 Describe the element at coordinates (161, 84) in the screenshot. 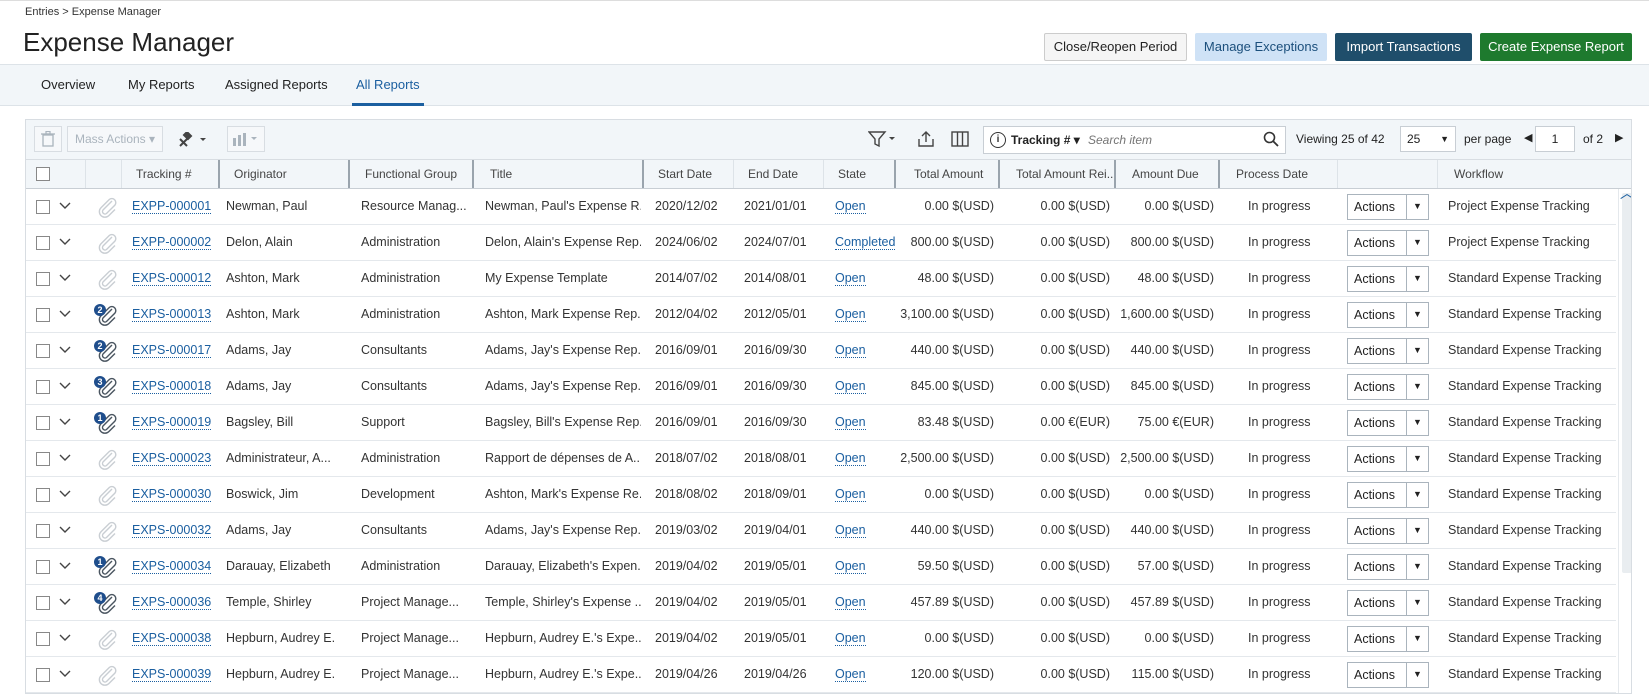

I see `tab-my-reports: My Reports` at that location.